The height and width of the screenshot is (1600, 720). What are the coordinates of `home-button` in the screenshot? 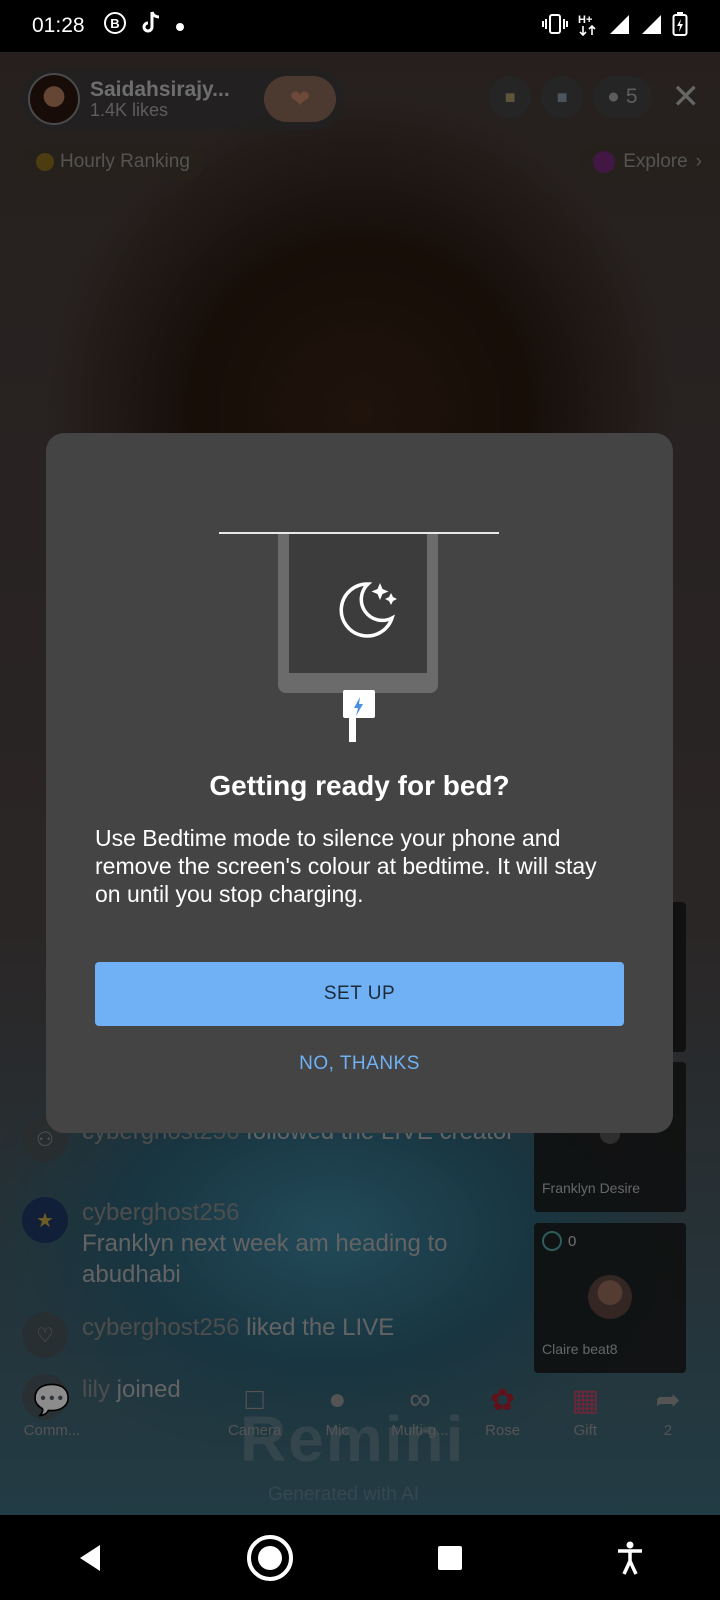 It's located at (270, 1558).